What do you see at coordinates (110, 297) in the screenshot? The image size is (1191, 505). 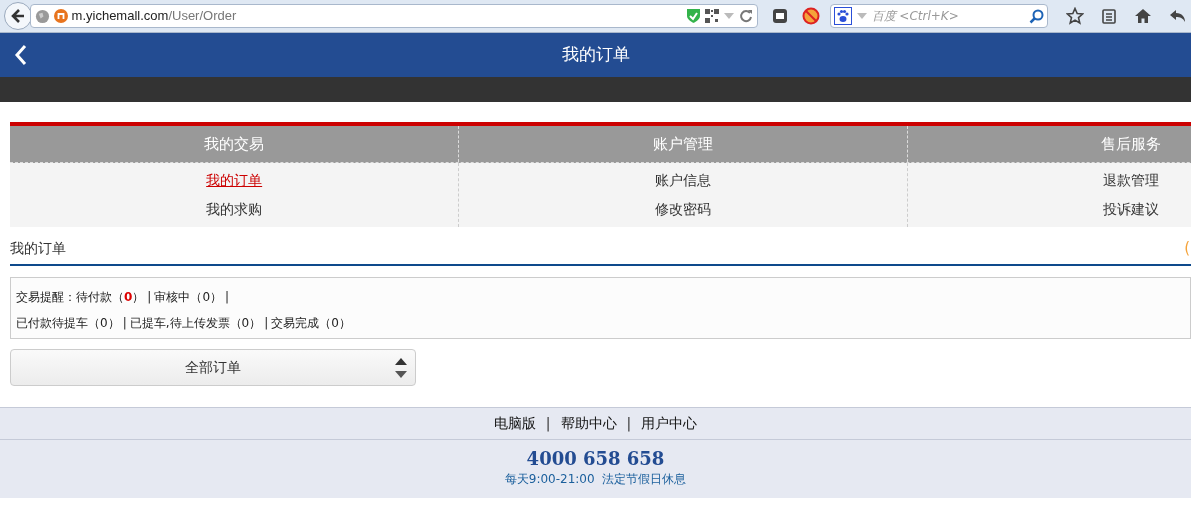 I see `order-status: 待付款（0）` at bounding box center [110, 297].